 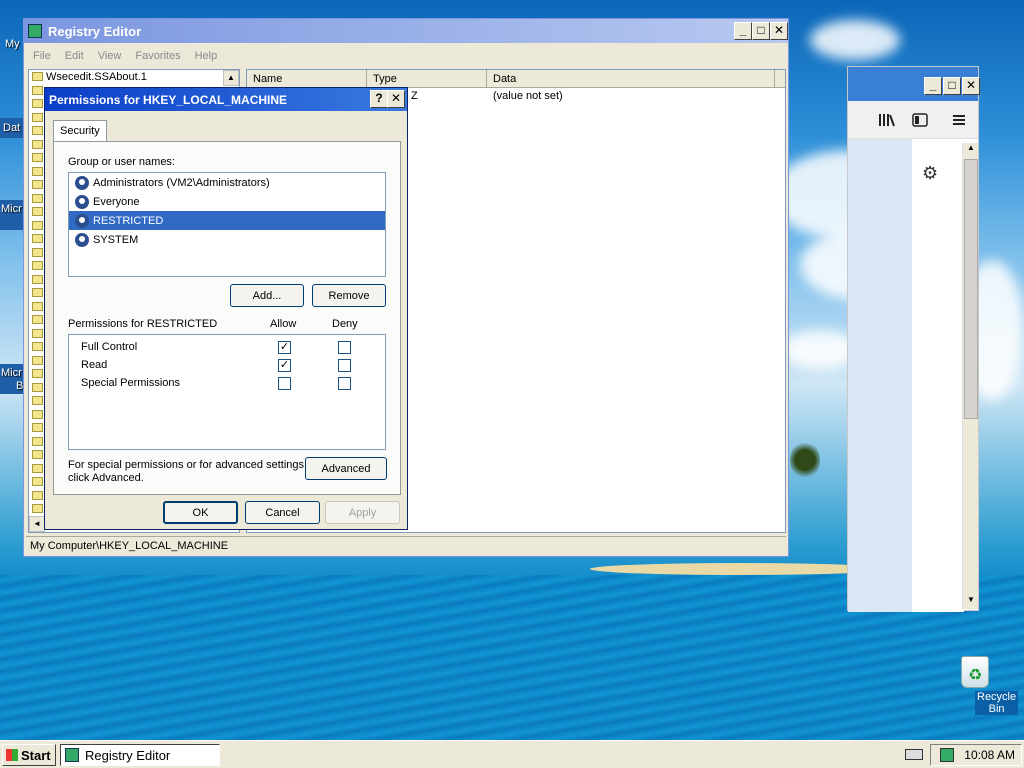 I want to click on regedit-titlebar: Registry Editor _ □ ✕, so click(x=406, y=31).